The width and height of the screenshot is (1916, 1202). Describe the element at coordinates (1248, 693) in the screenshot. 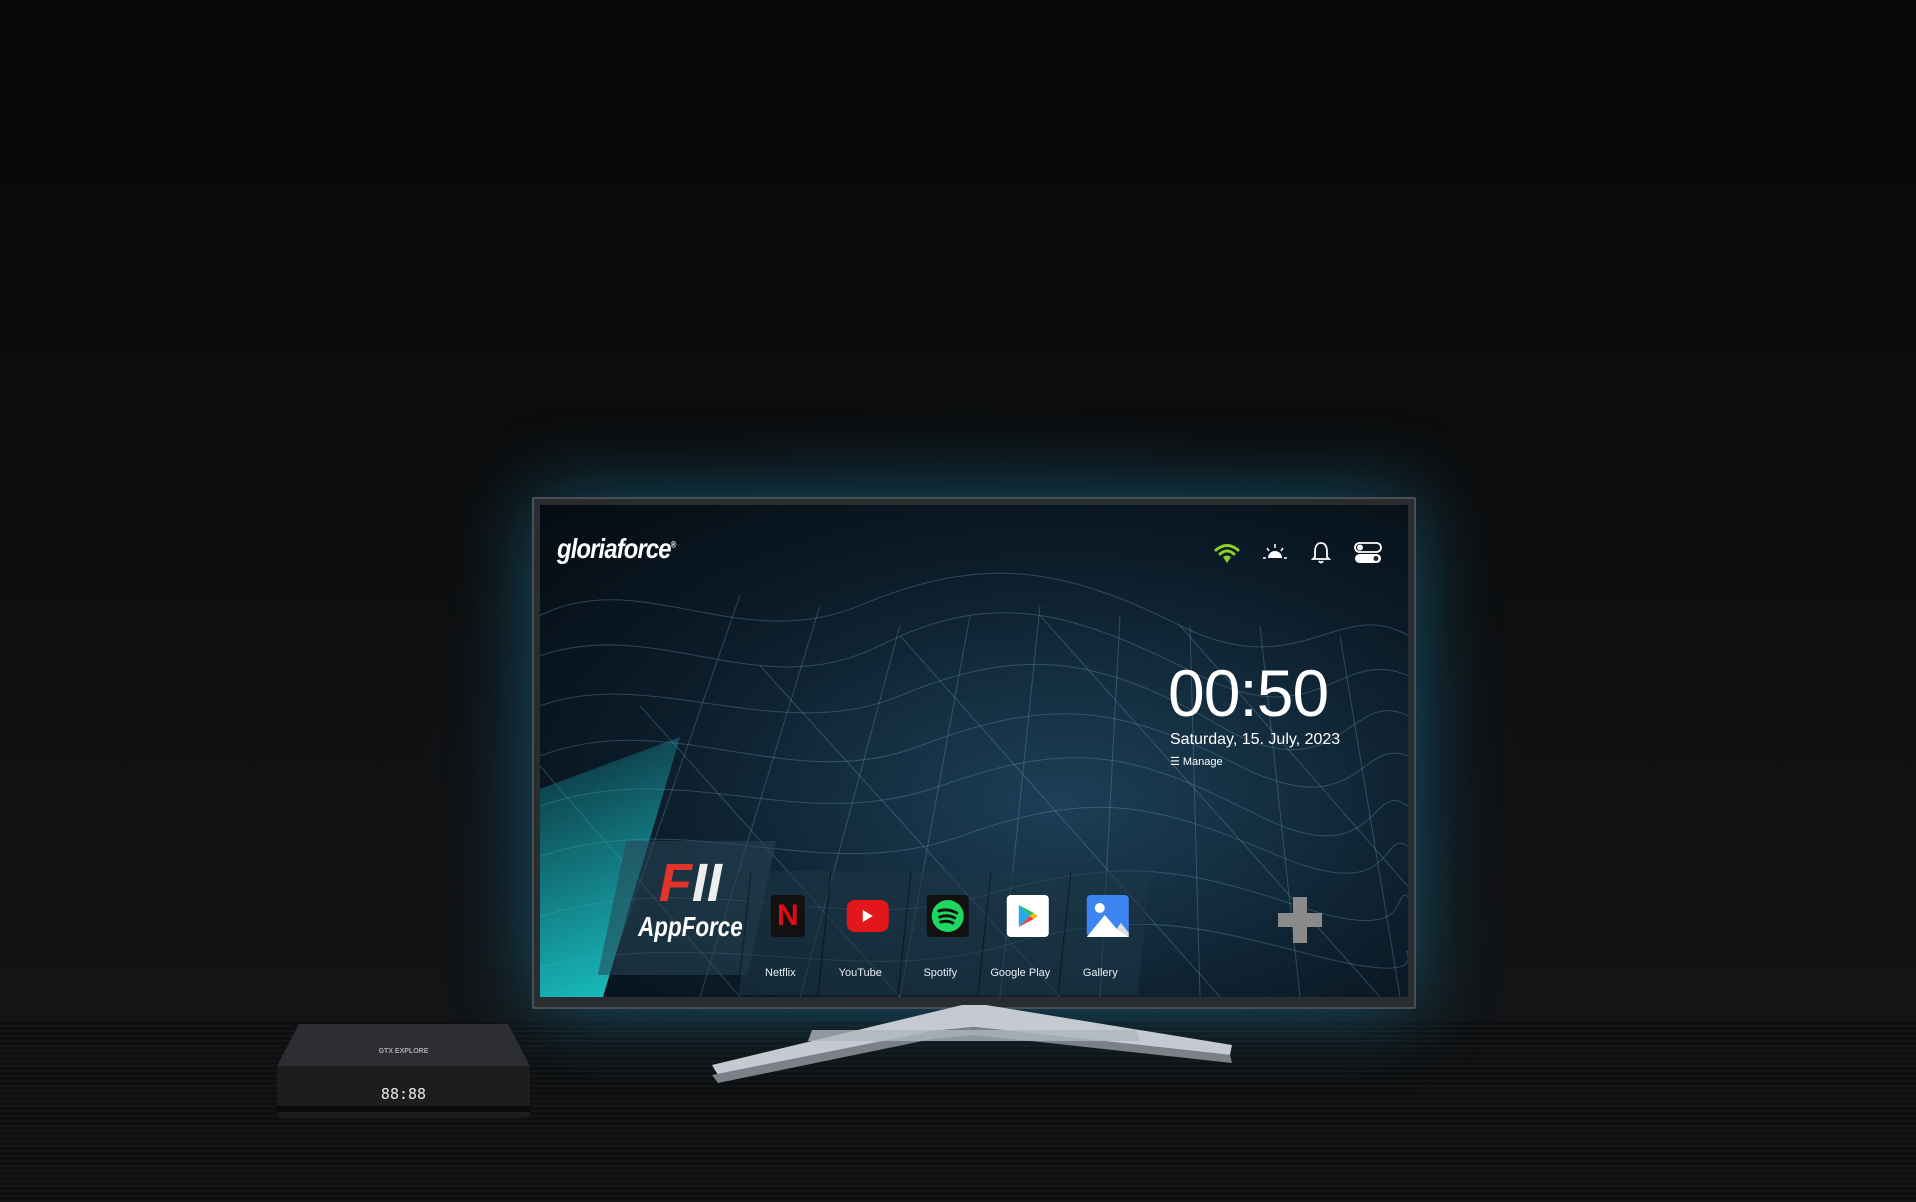

I see `clock-time: 00:50` at that location.